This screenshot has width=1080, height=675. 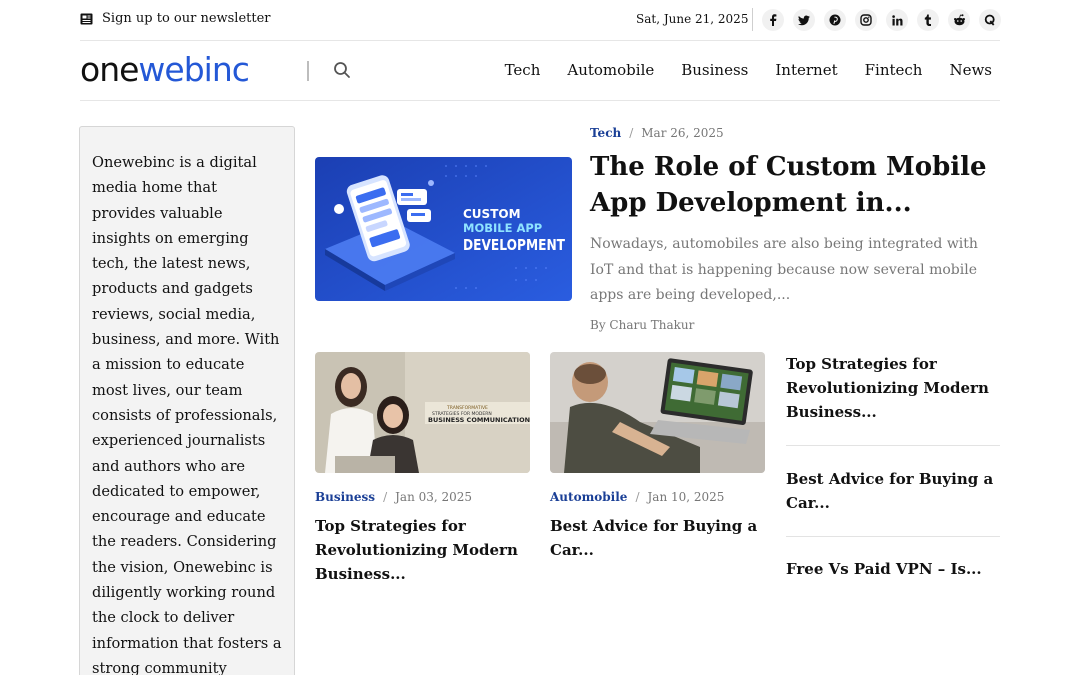 I want to click on card-category: Automobile, so click(x=588, y=497).